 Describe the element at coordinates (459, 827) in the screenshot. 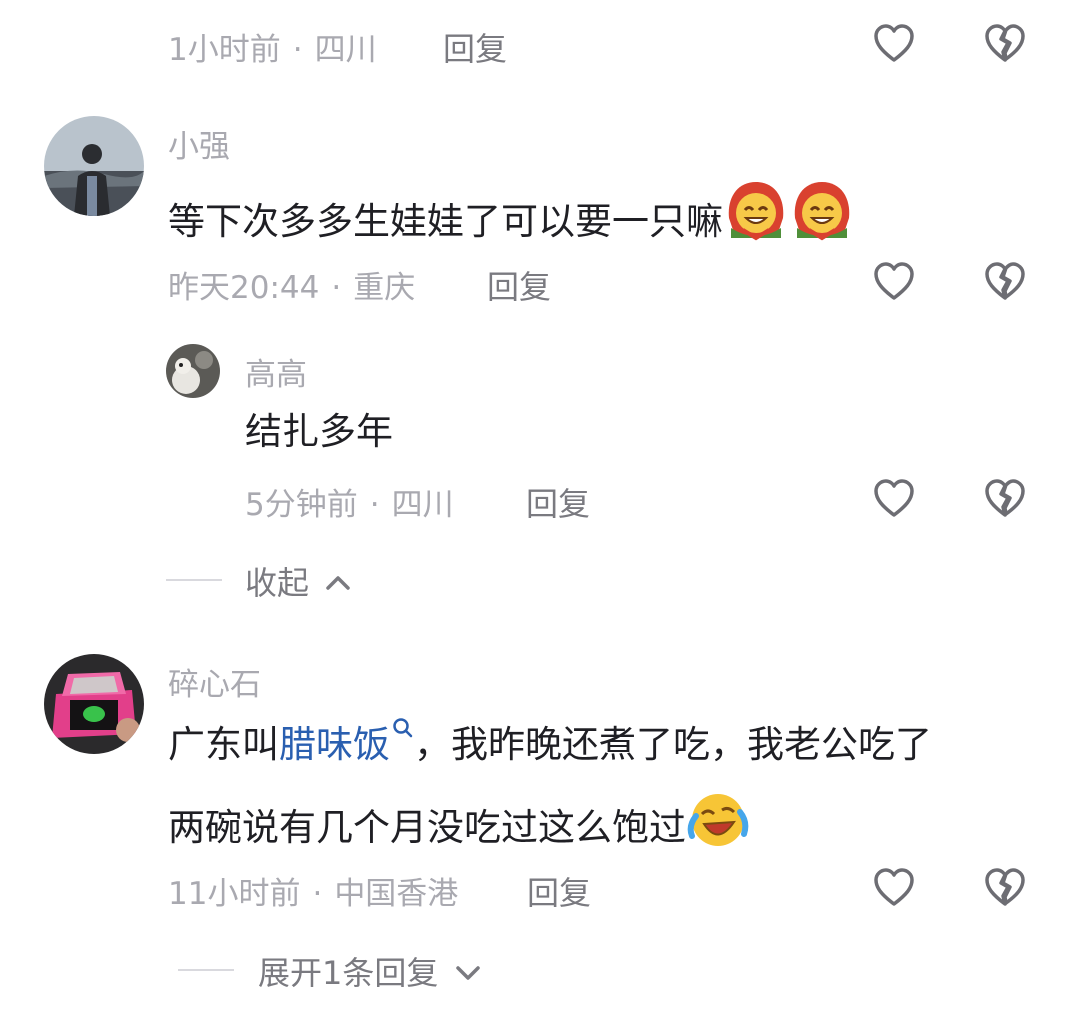

I see `comment-text-line2: 两碗说有几个月没吃过这么饱过` at that location.